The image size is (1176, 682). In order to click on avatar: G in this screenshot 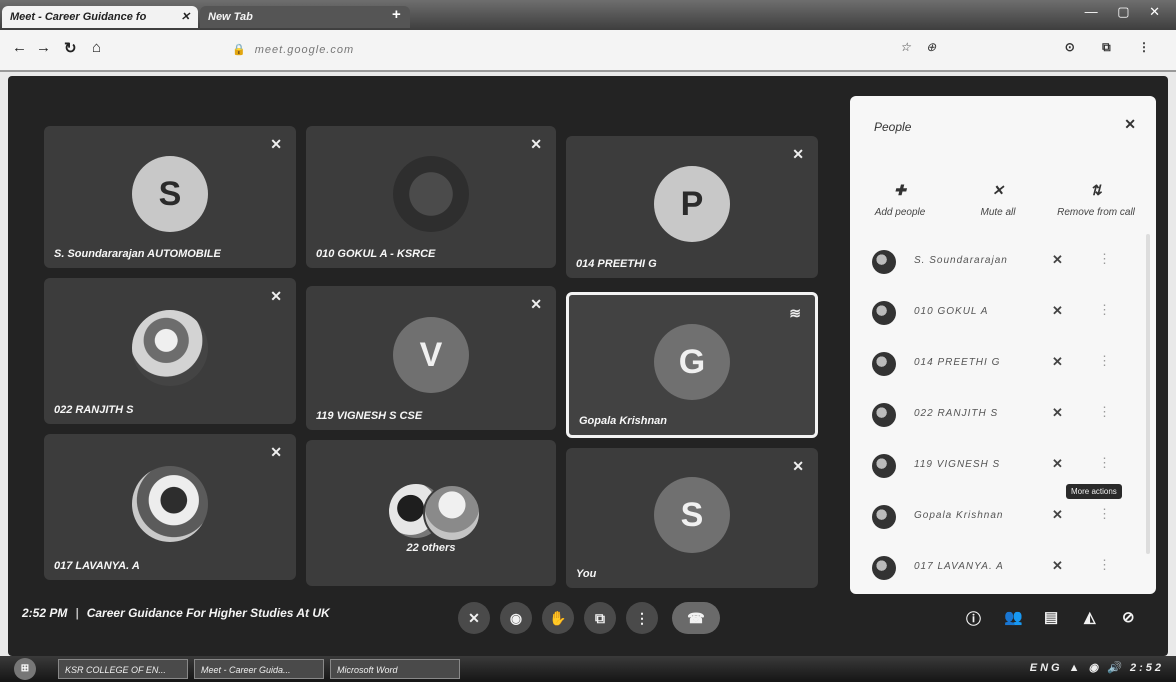, I will do `click(692, 362)`.